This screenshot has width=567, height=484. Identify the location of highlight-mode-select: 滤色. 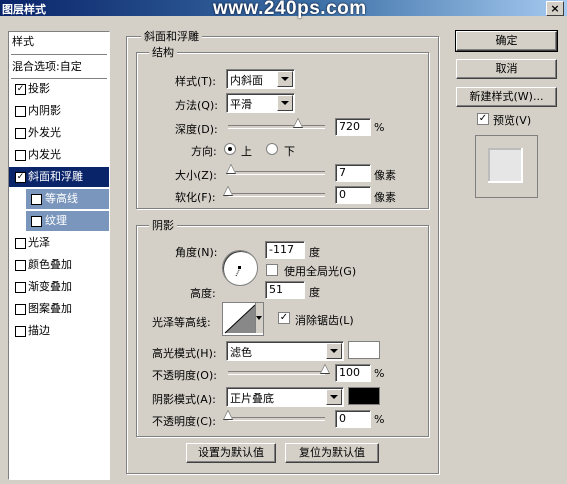
(285, 351).